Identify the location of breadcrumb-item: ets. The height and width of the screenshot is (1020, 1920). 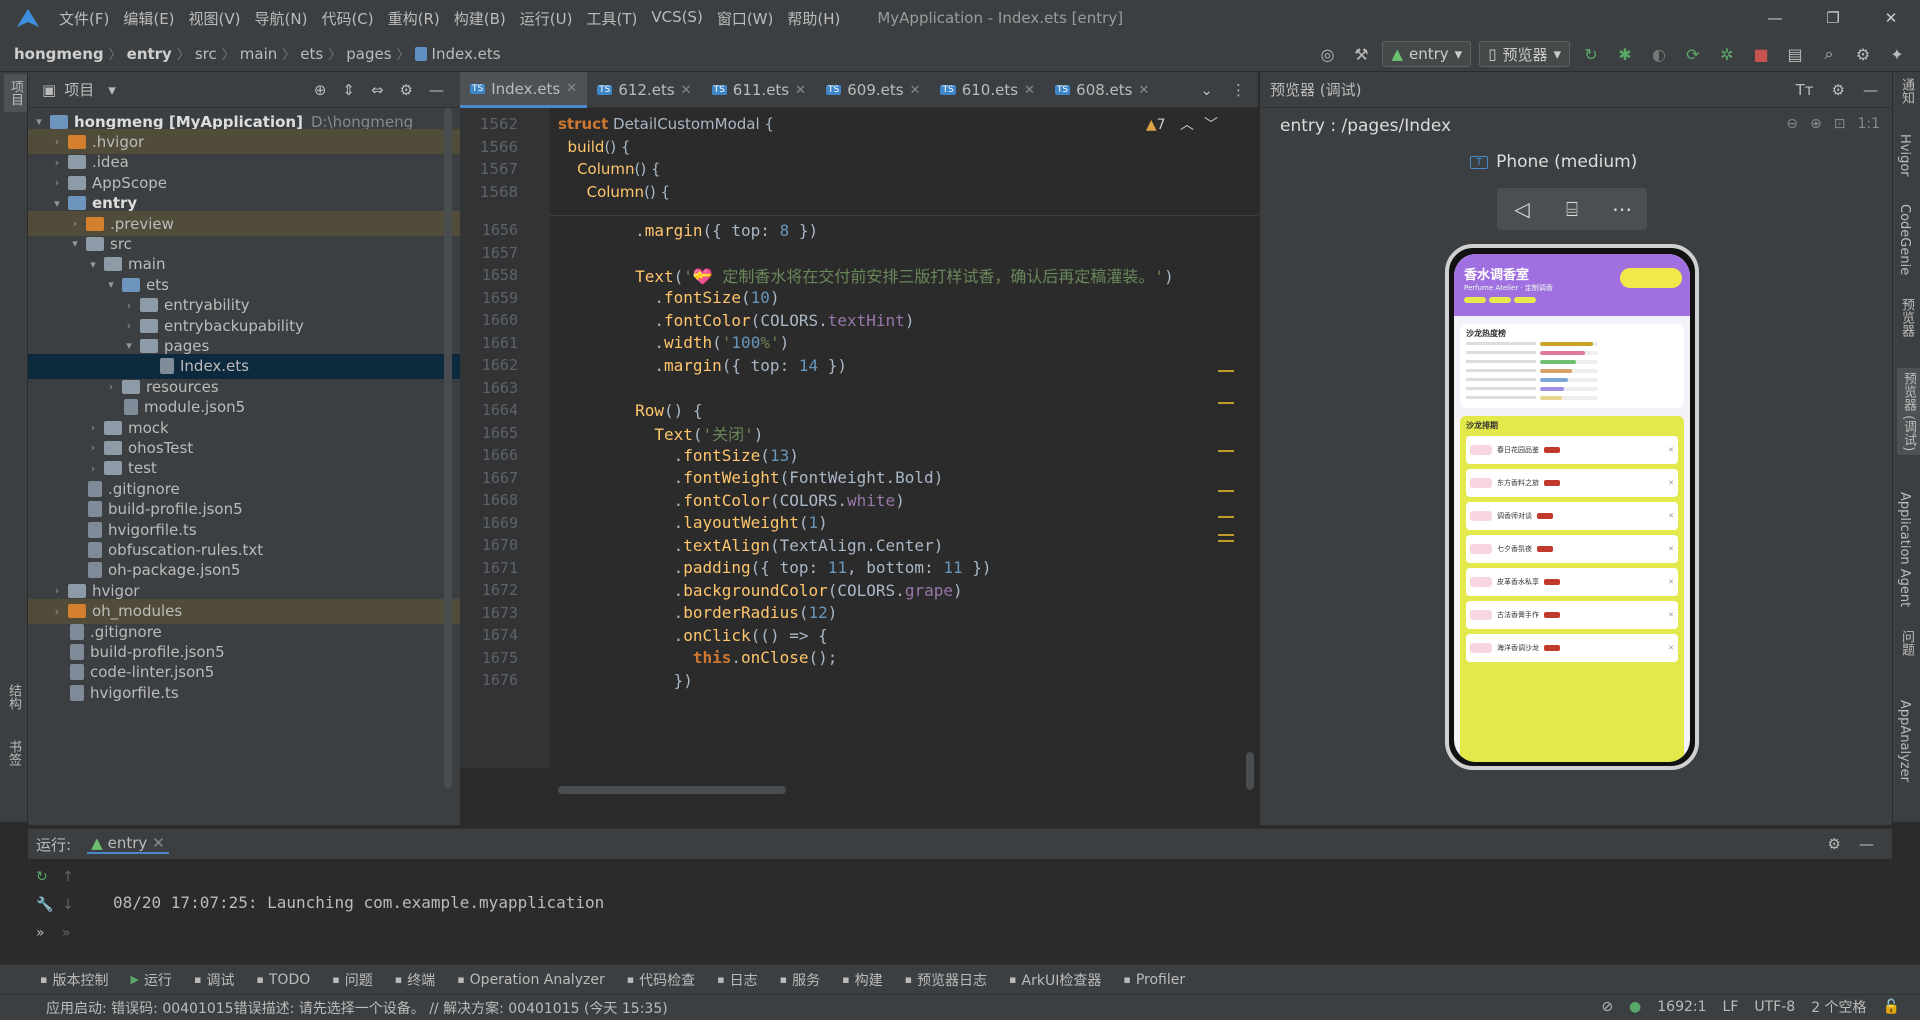
(311, 54).